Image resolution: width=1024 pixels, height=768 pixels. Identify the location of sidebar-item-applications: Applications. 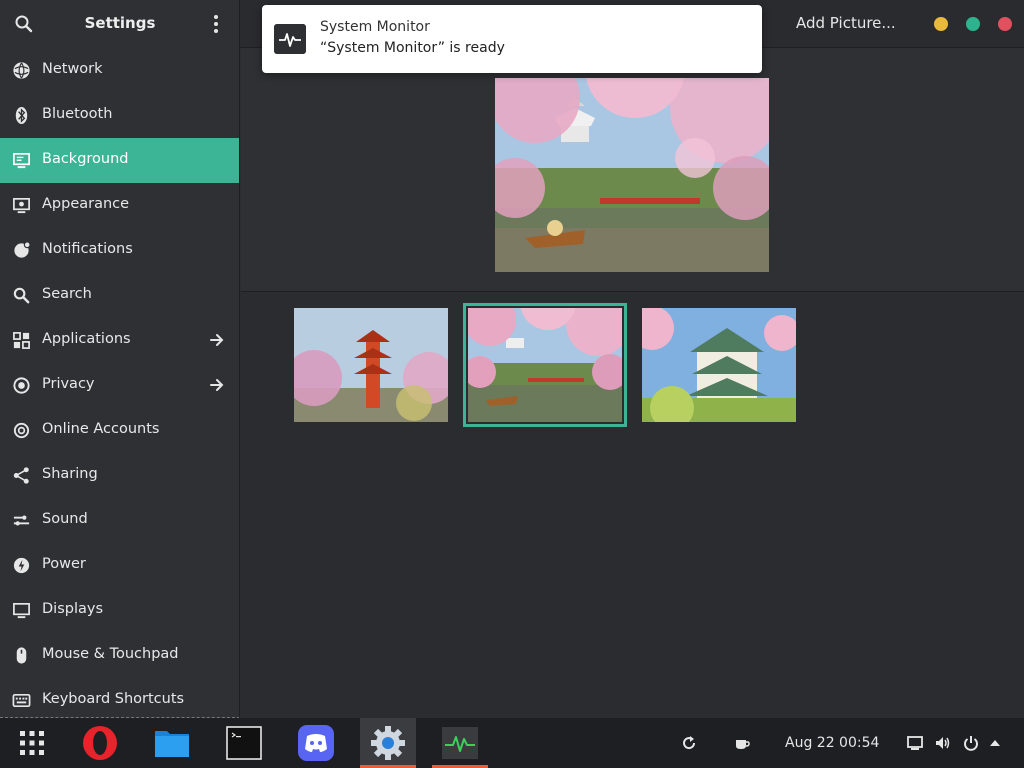
(119, 340).